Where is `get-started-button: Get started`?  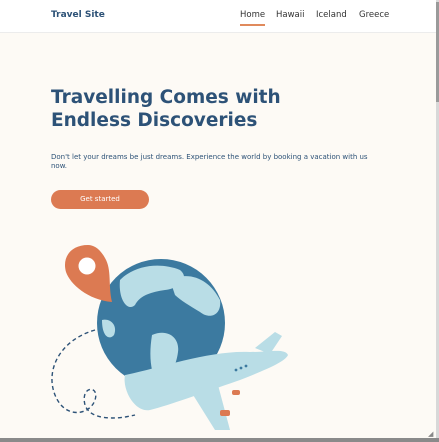
get-started-button: Get started is located at coordinates (100, 199).